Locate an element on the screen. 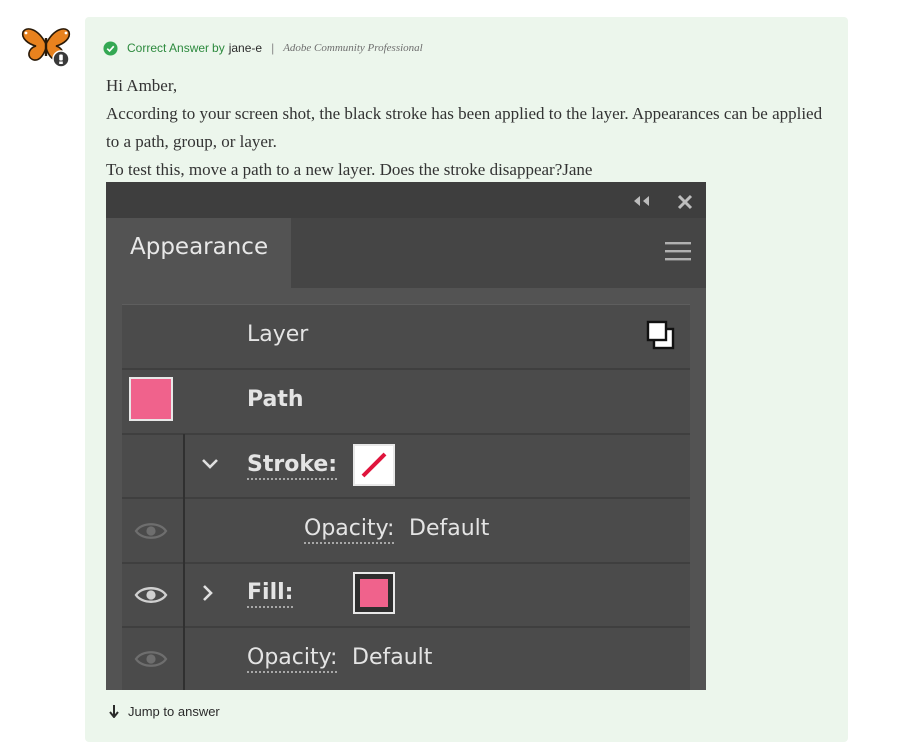  close-icon is located at coordinates (685, 202).